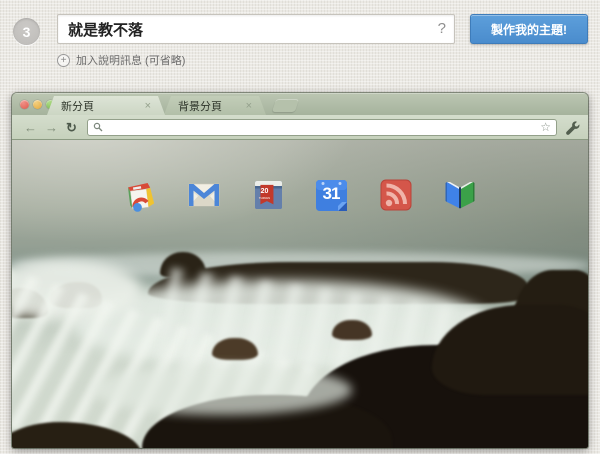 This screenshot has width=600, height=454. I want to click on wrench-menu-icon, so click(572, 127).